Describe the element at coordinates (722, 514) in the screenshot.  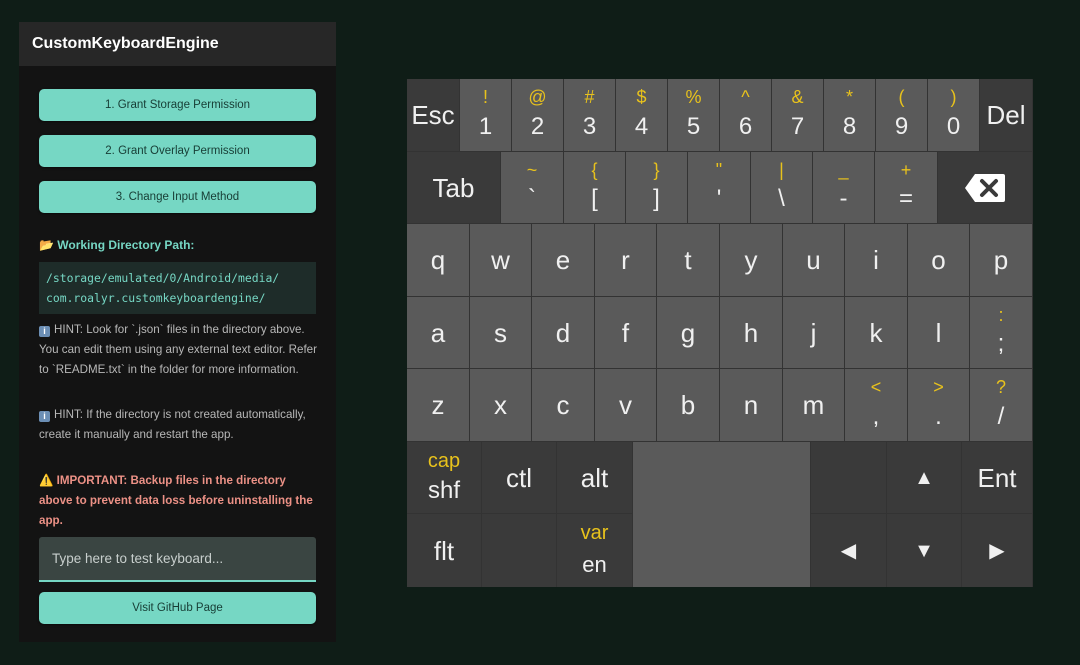
I see `key-space` at that location.